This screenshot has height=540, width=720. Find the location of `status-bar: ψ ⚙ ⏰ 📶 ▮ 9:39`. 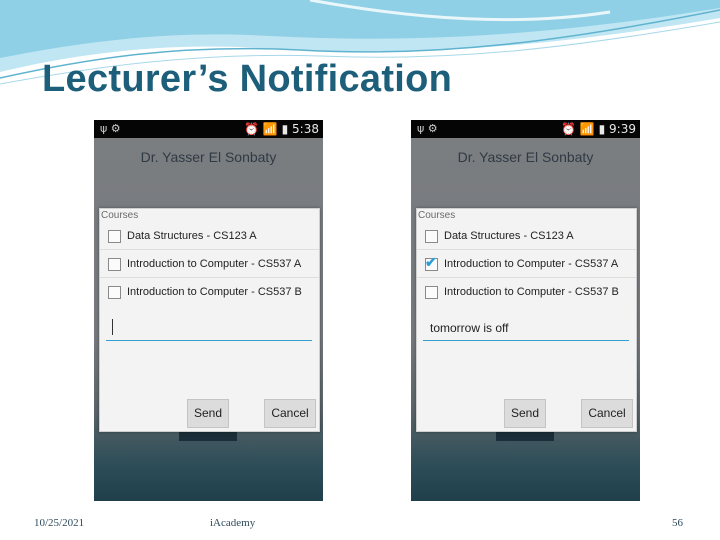

status-bar: ψ ⚙ ⏰ 📶 ▮ 9:39 is located at coordinates (525, 129).